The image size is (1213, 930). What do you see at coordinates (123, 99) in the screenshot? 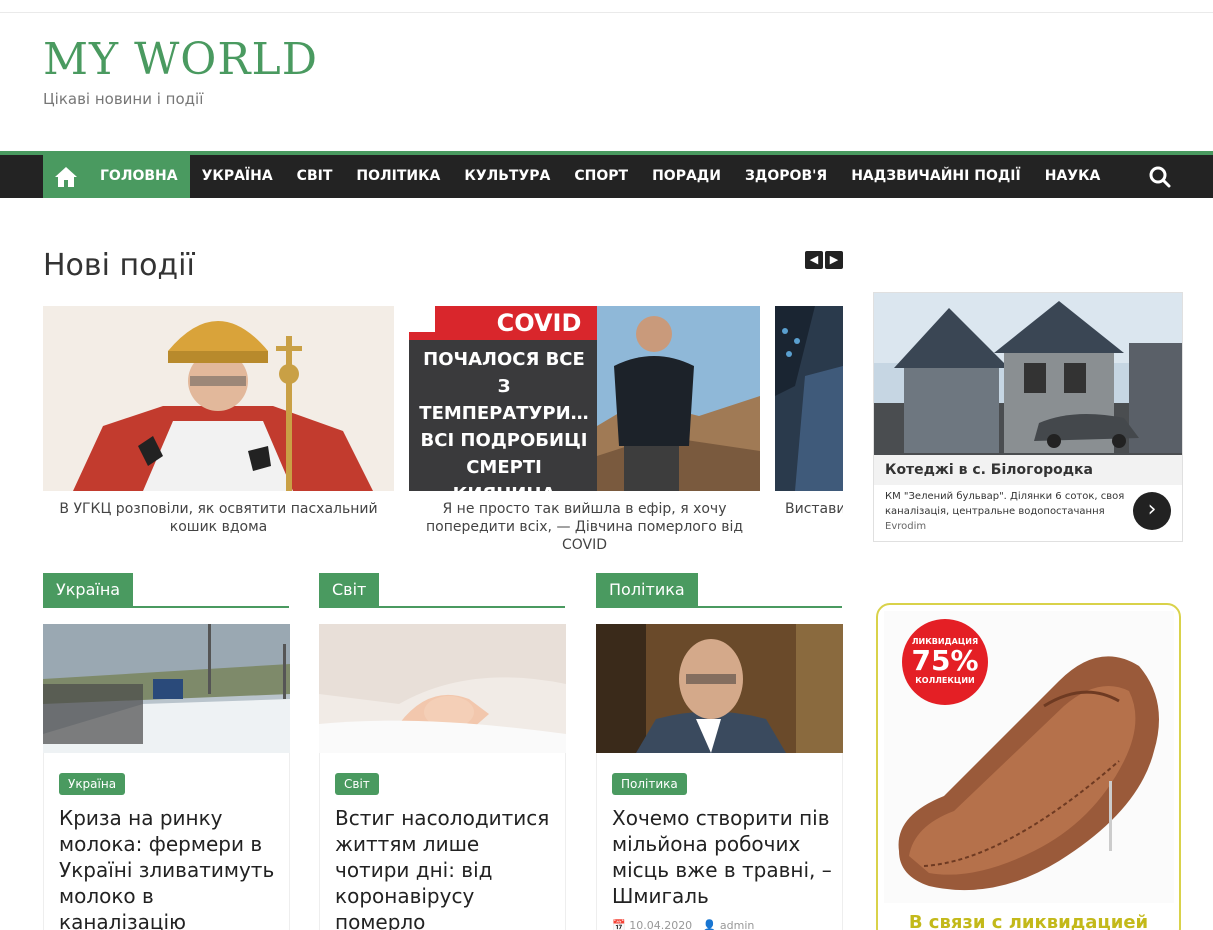
I see `site-description: Цікаві новини і події` at bounding box center [123, 99].